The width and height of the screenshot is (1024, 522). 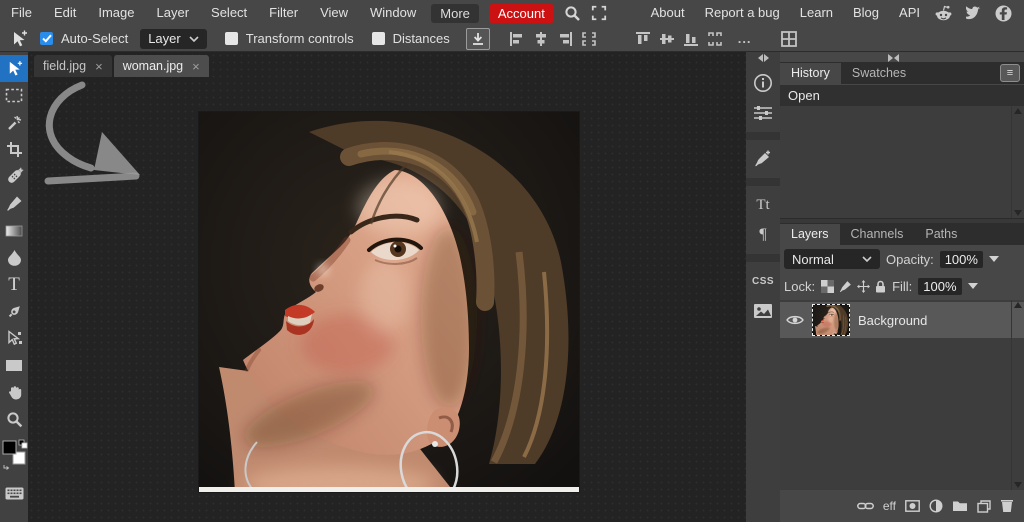 What do you see at coordinates (865, 506) in the screenshot?
I see `link-layers-icon` at bounding box center [865, 506].